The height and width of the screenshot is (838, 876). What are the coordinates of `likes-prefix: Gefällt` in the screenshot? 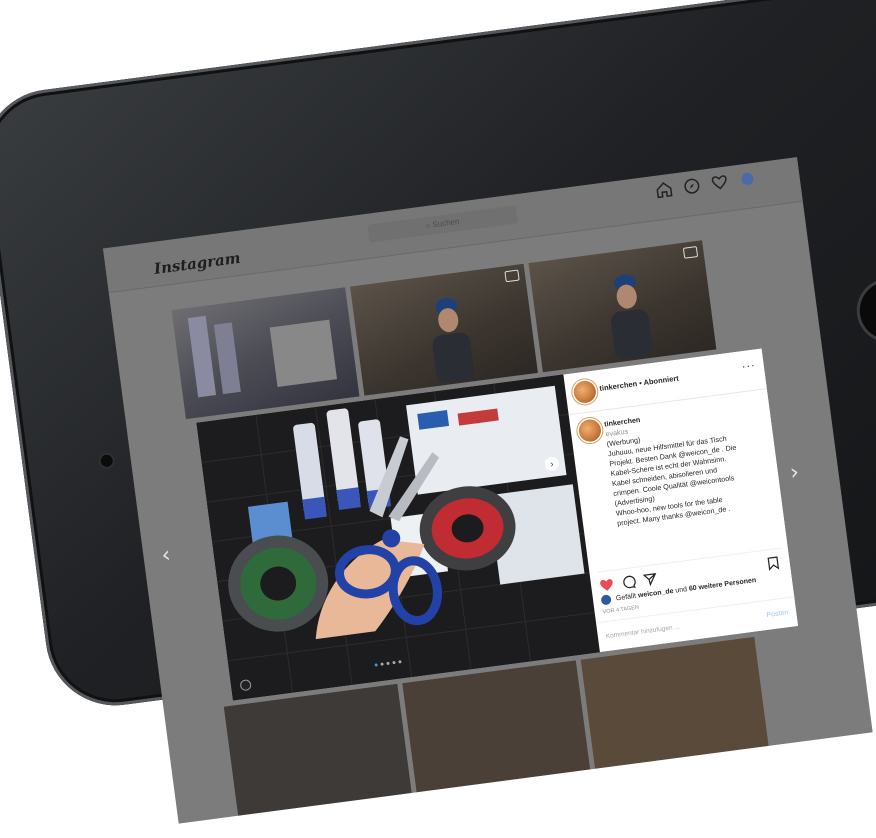 It's located at (626, 597).